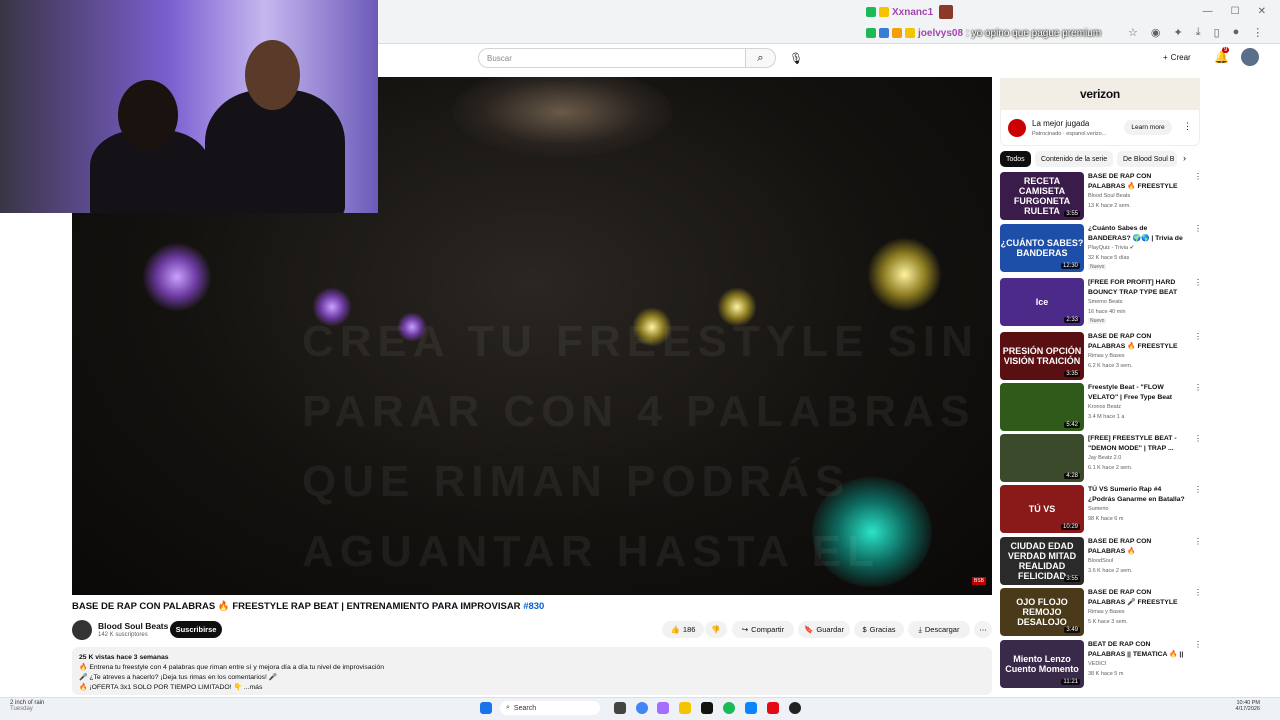  Describe the element at coordinates (612, 58) in the screenshot. I see `search-input: Buscar` at that location.